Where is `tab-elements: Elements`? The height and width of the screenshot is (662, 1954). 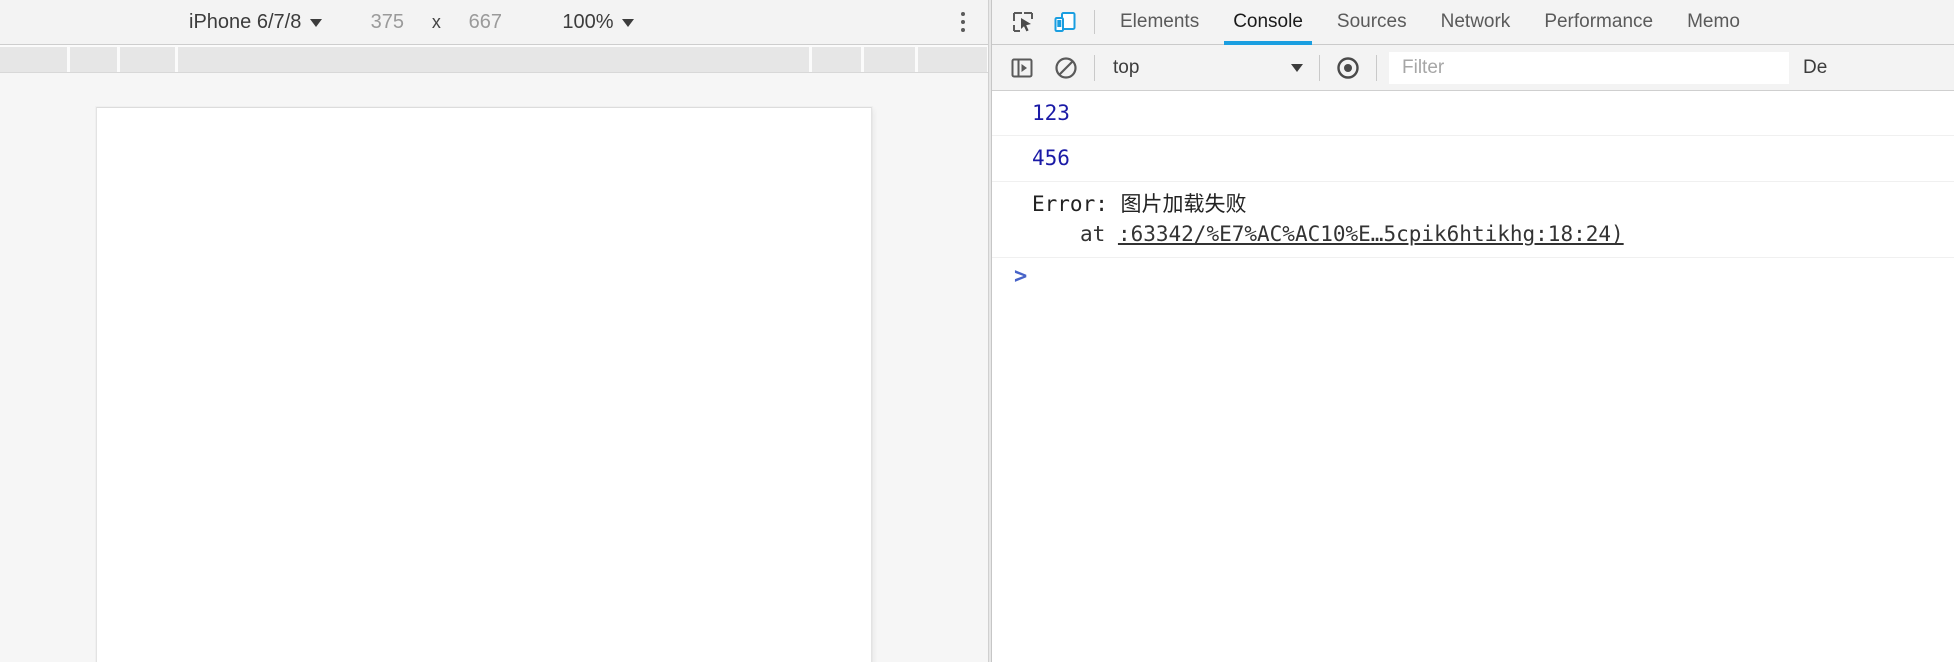 tab-elements: Elements is located at coordinates (1159, 22).